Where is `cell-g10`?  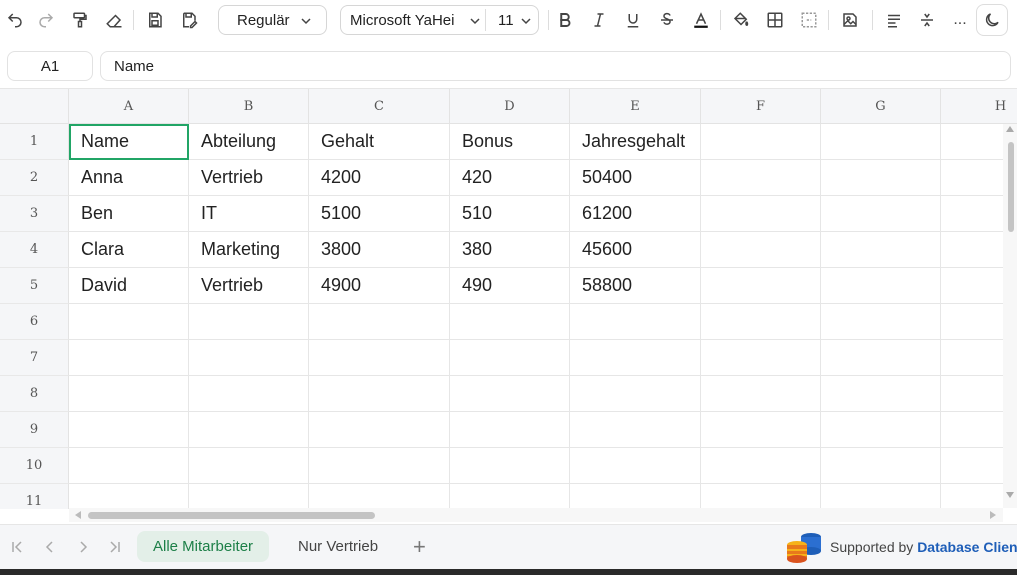 cell-g10 is located at coordinates (881, 466).